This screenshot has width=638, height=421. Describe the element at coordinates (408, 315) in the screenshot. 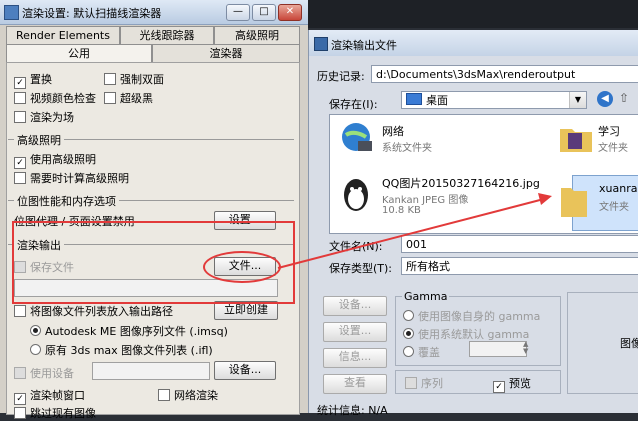

I see `gamma-own-radio` at that location.